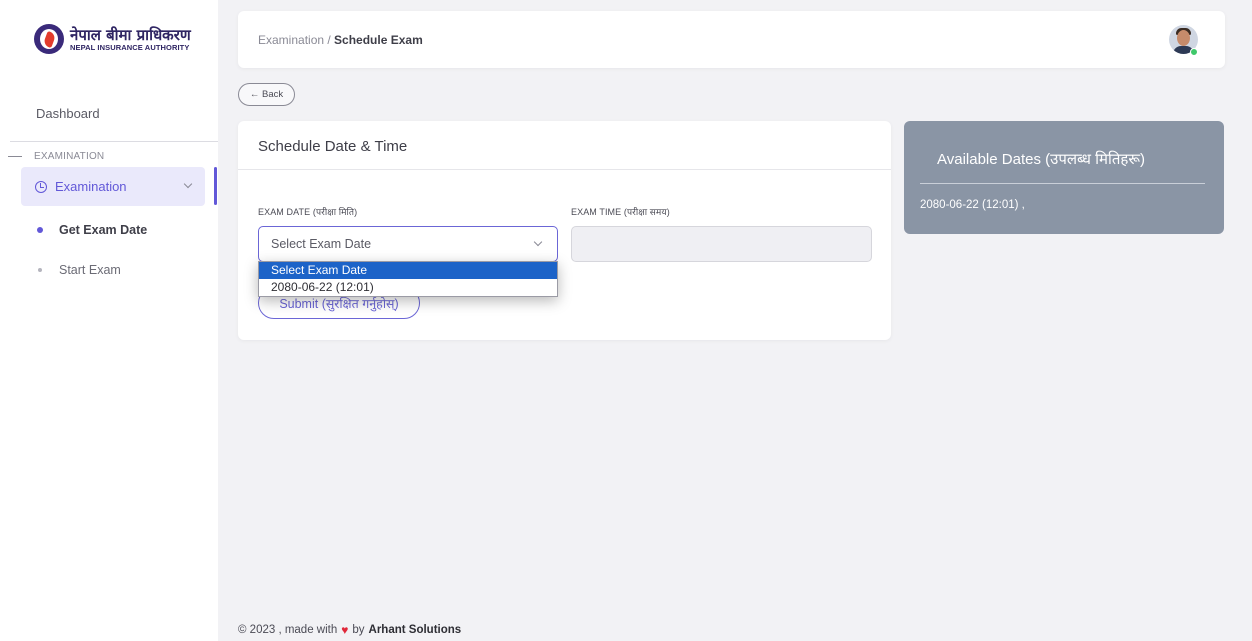 This screenshot has width=1252, height=641. I want to click on sidebar-active-indicator, so click(215, 186).